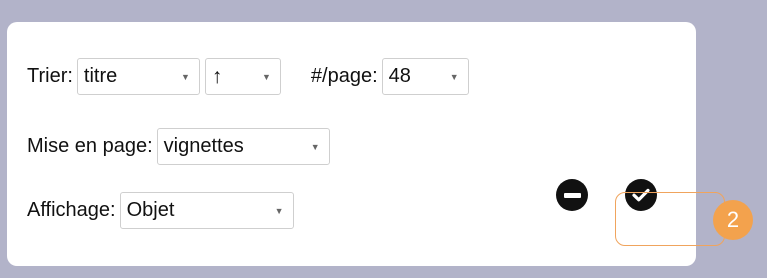  I want to click on per-page-value: 48, so click(399, 76).